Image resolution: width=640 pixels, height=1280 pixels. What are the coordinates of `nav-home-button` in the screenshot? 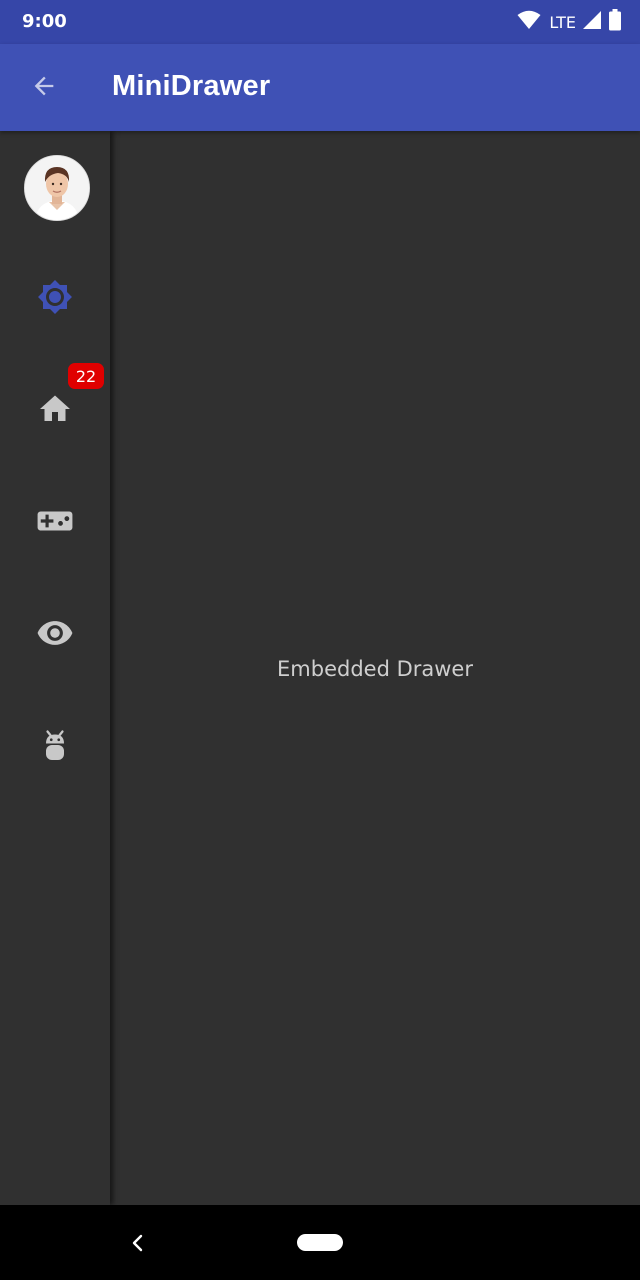 It's located at (320, 1242).